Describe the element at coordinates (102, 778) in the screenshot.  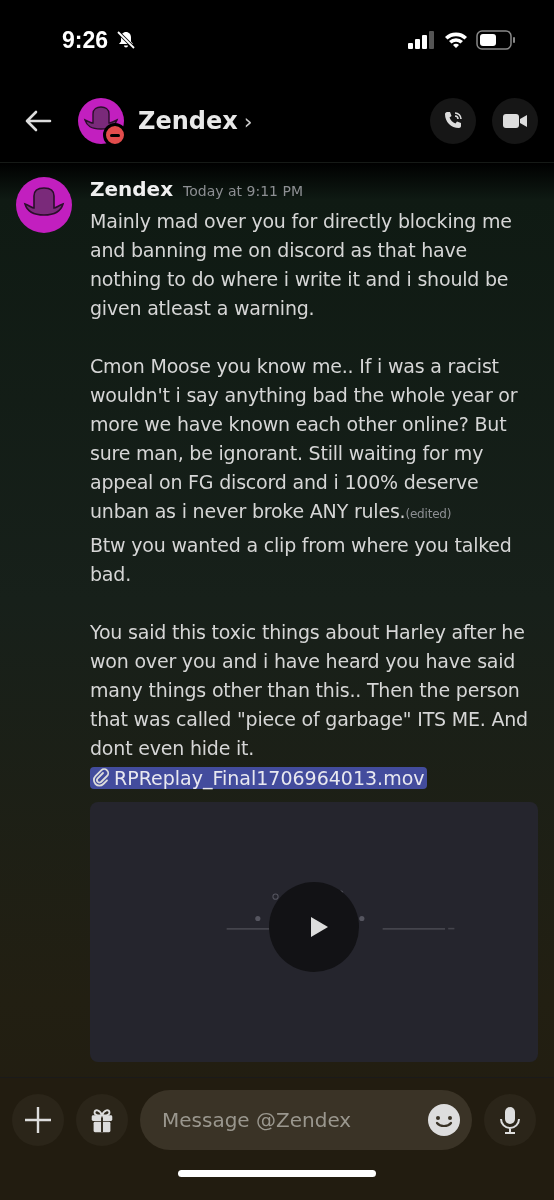
I see `paperclip-icon` at that location.